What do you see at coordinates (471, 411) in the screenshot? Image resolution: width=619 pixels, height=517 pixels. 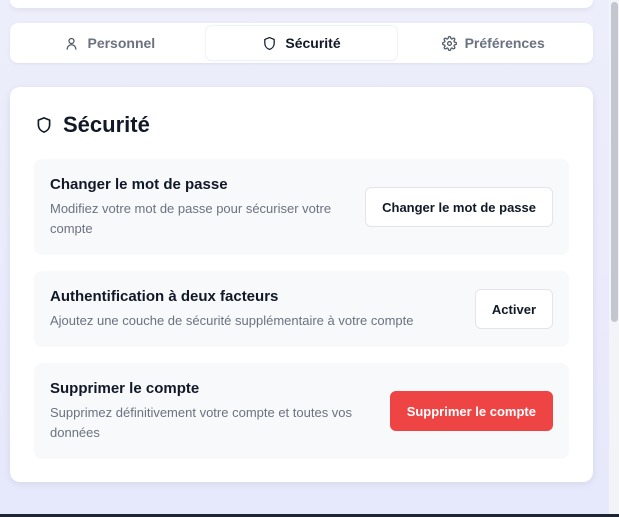 I see `delete-account-button: Supprimer le compte` at bounding box center [471, 411].